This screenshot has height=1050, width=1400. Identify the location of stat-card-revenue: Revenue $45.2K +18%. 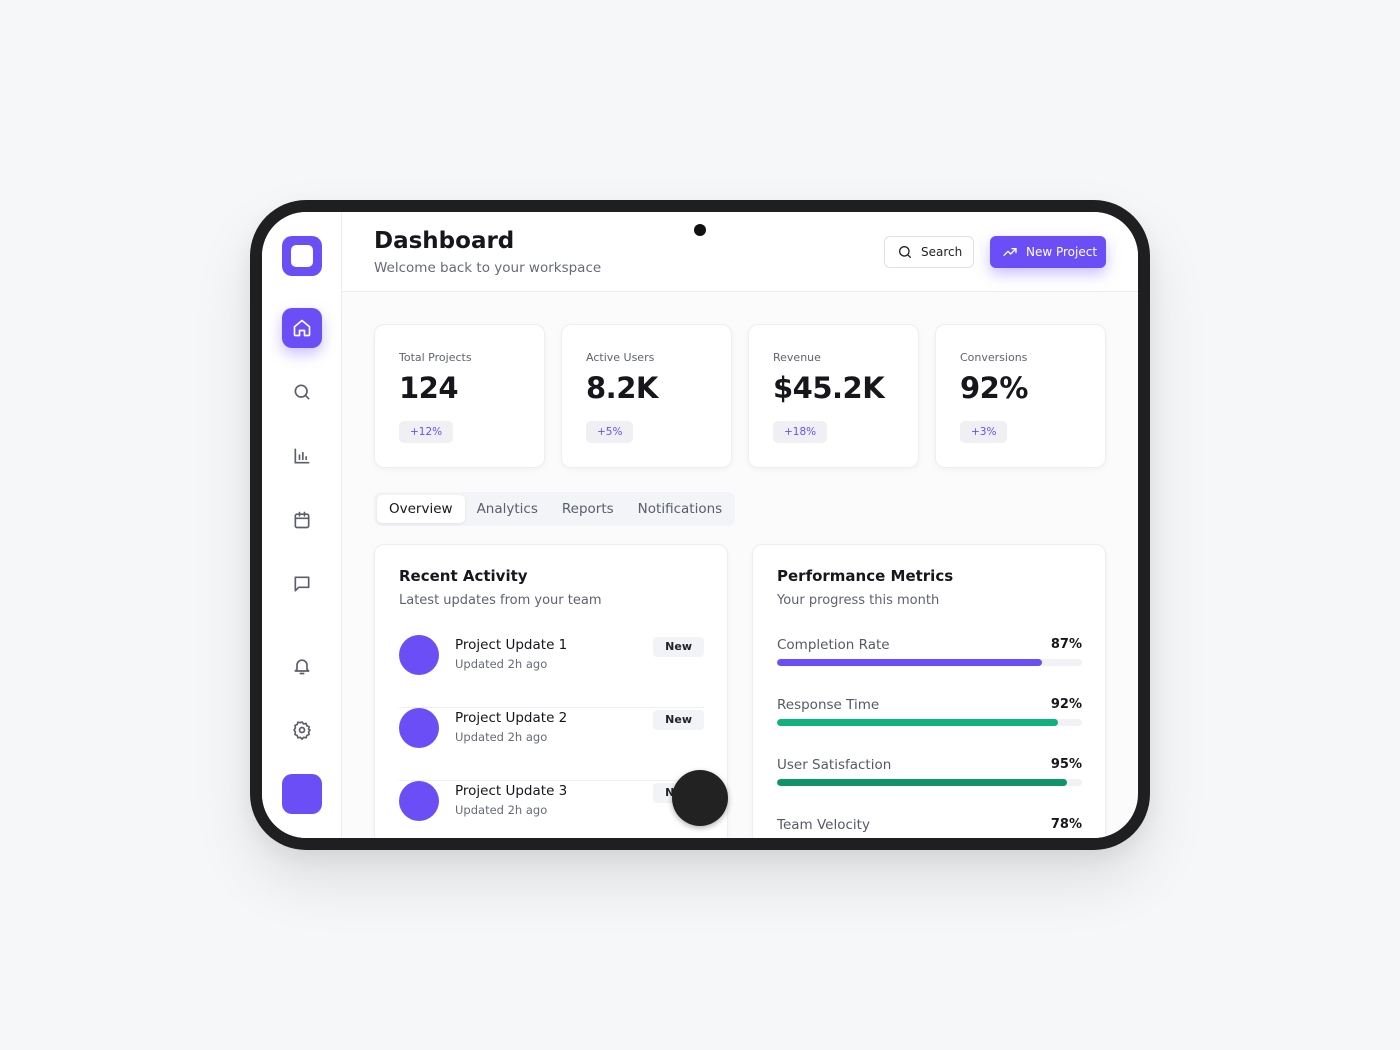
(833, 396).